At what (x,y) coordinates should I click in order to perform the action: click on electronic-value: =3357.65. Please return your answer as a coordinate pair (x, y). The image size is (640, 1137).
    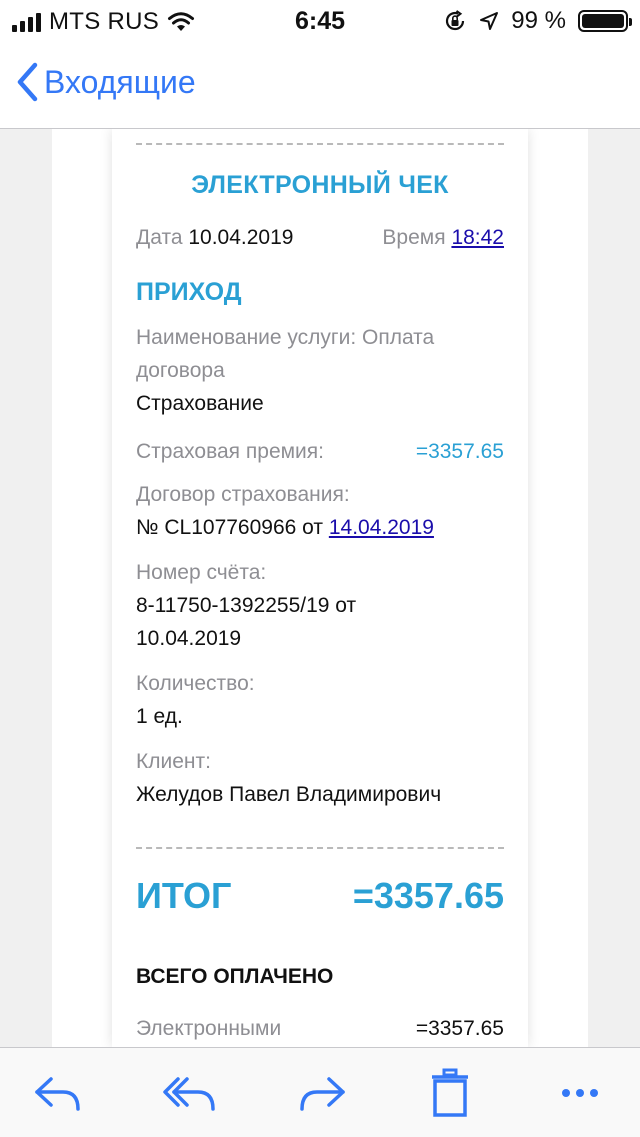
    Looking at the image, I should click on (459, 1028).